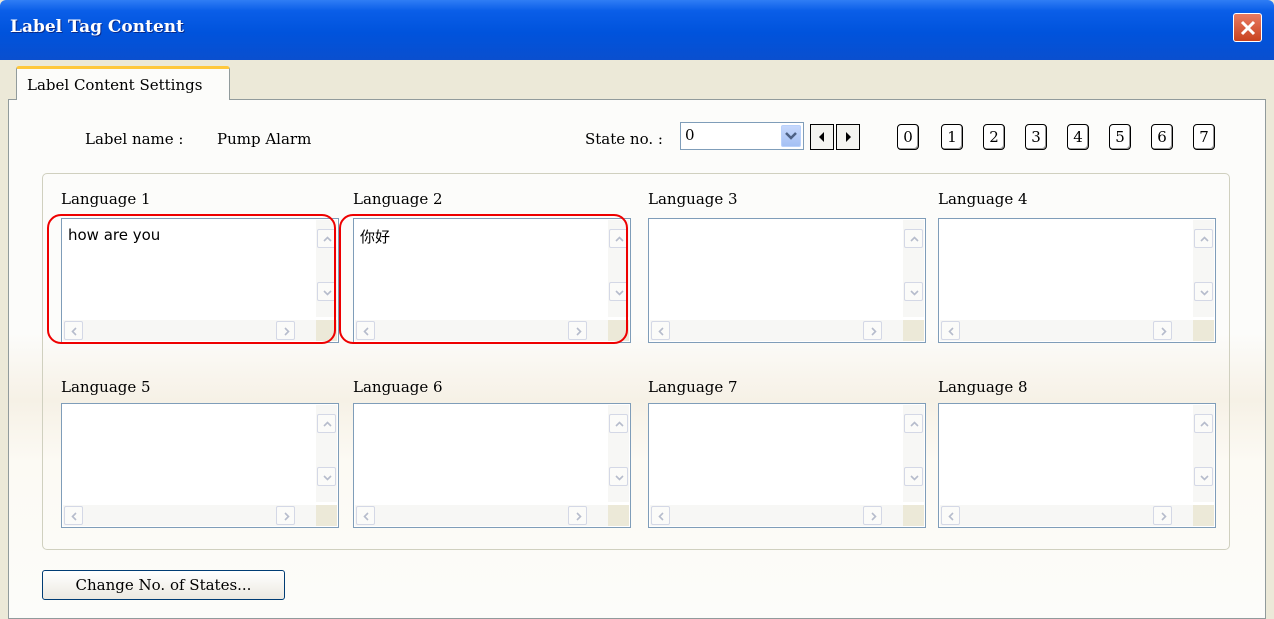 This screenshot has width=1274, height=619. What do you see at coordinates (983, 387) in the screenshot?
I see `language-8-label: Language 8` at bounding box center [983, 387].